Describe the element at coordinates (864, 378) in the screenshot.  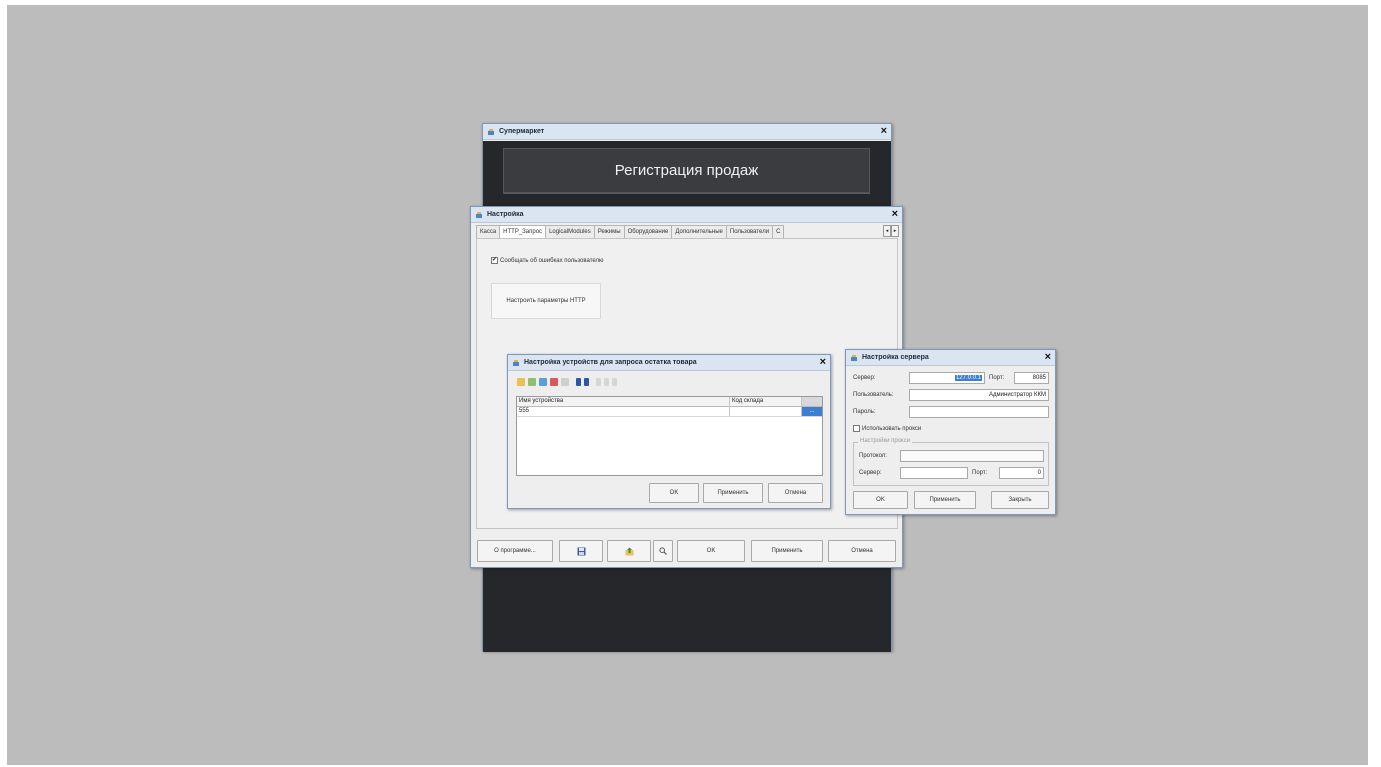
I see `server-label: Сервер:` at that location.